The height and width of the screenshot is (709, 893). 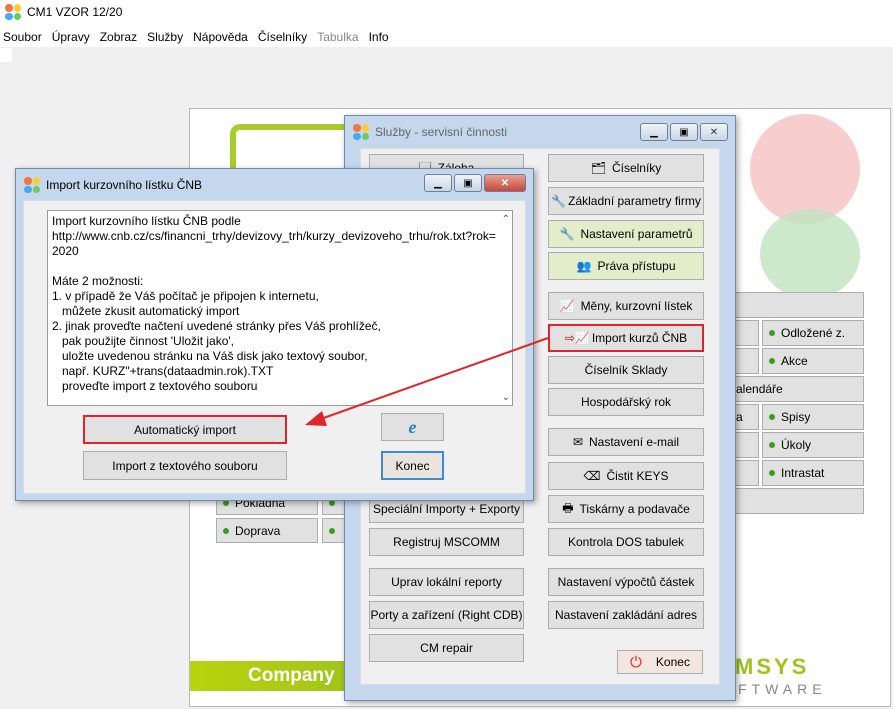 What do you see at coordinates (433, 379) in the screenshot?
I see `arrow-line` at bounding box center [433, 379].